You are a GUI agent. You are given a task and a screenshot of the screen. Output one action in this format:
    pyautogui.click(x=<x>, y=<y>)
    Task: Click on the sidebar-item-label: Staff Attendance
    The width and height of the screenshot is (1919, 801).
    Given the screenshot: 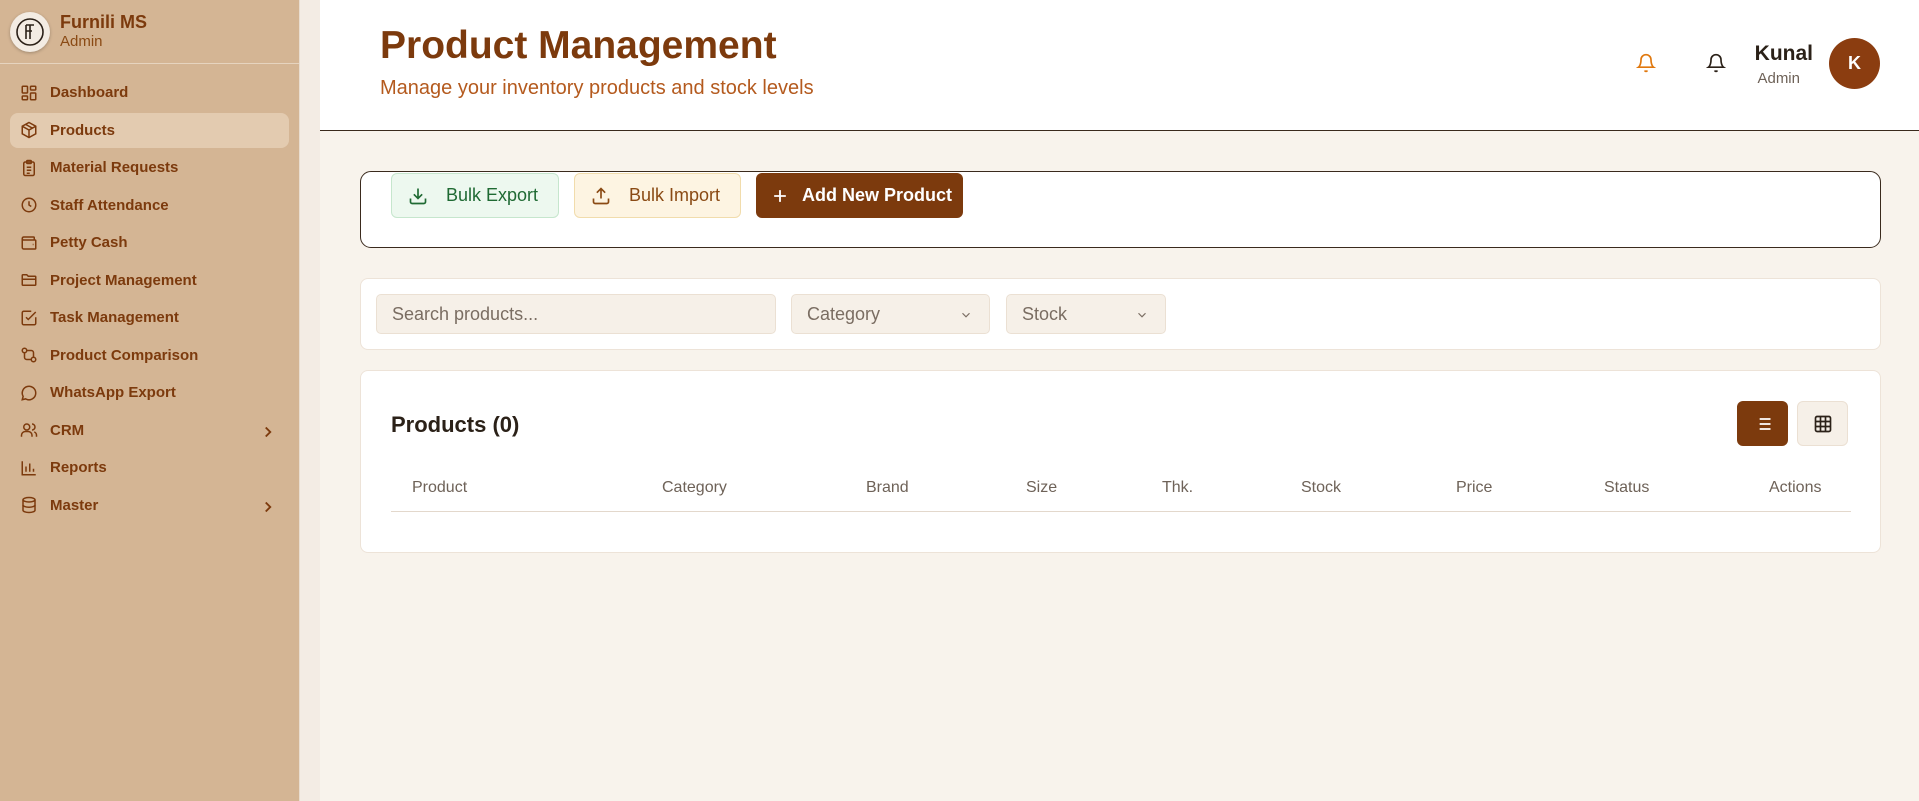 What is the action you would take?
    pyautogui.click(x=109, y=205)
    